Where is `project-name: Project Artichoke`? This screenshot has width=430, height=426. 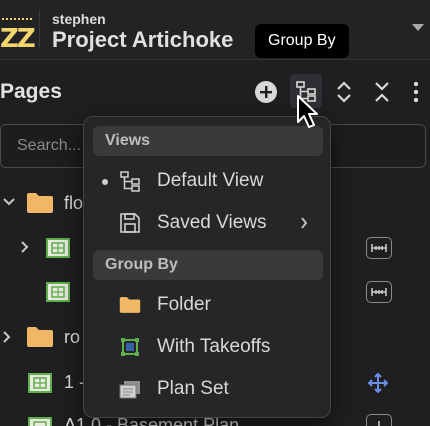 project-name: Project Artichoke is located at coordinates (142, 40).